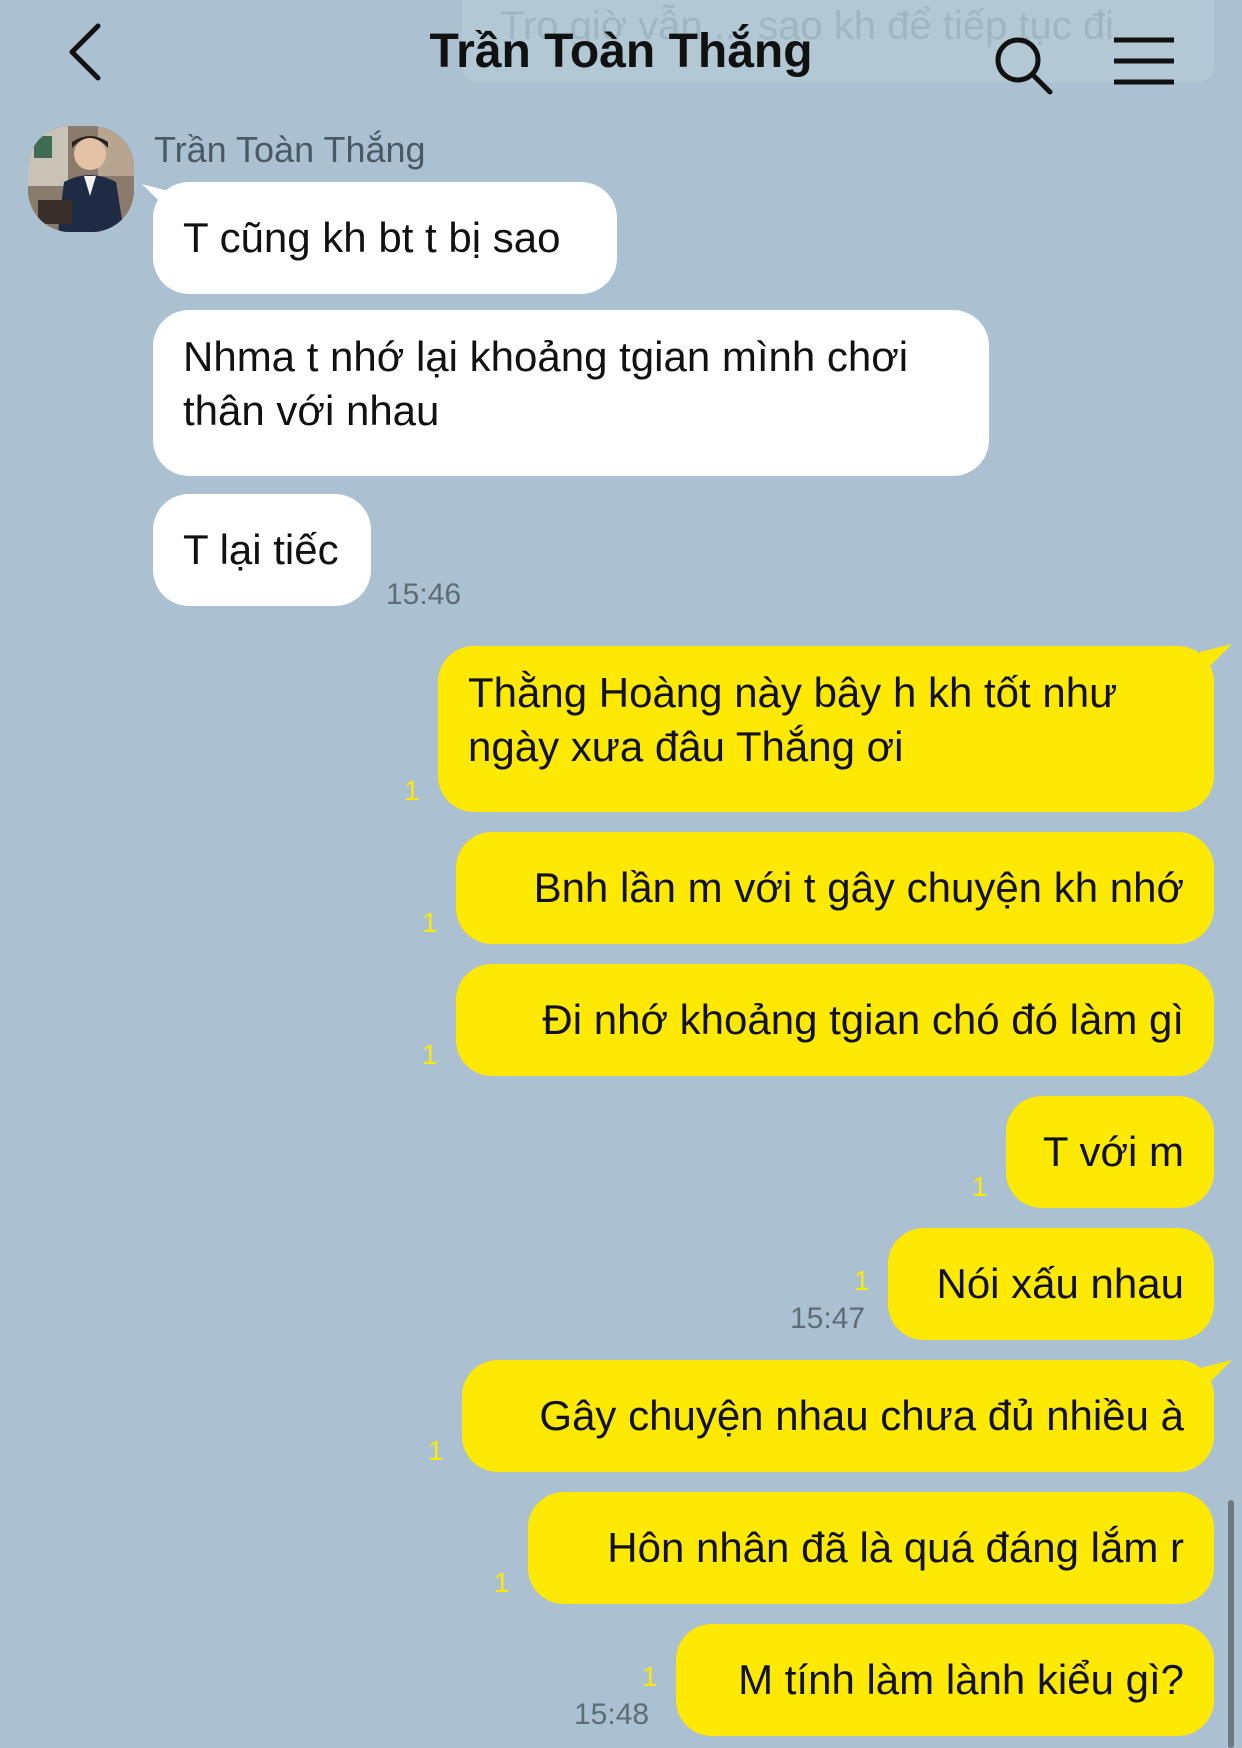 The height and width of the screenshot is (1748, 1242). I want to click on outgoing-message: Bnh lần m với t gây chuyện kh nhớ, so click(835, 888).